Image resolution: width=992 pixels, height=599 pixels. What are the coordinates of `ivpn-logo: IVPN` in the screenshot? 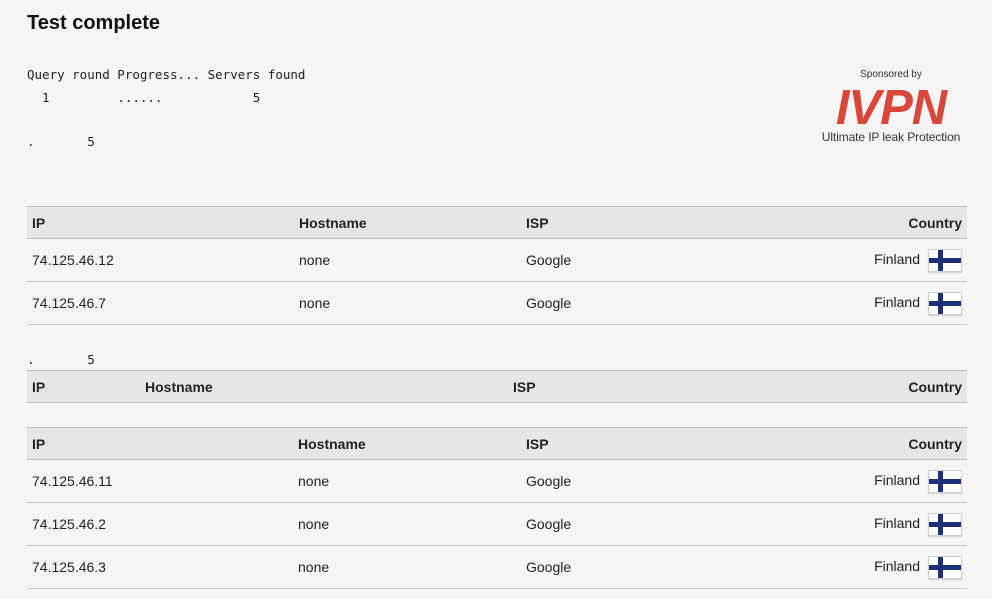 It's located at (893, 106).